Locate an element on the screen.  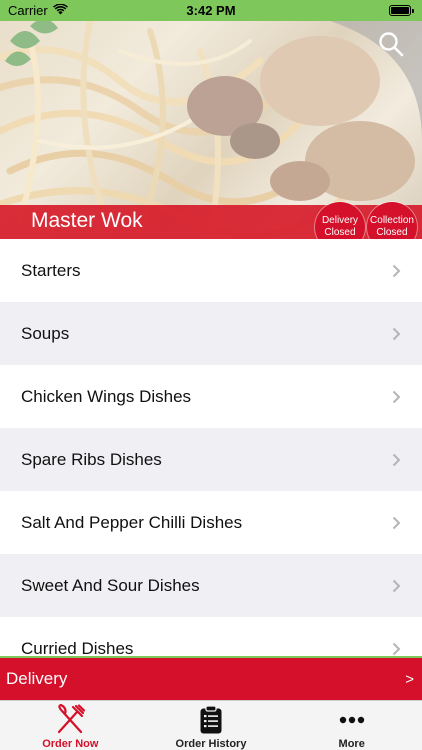
category-label: Spare Ribs Dishes is located at coordinates (91, 459).